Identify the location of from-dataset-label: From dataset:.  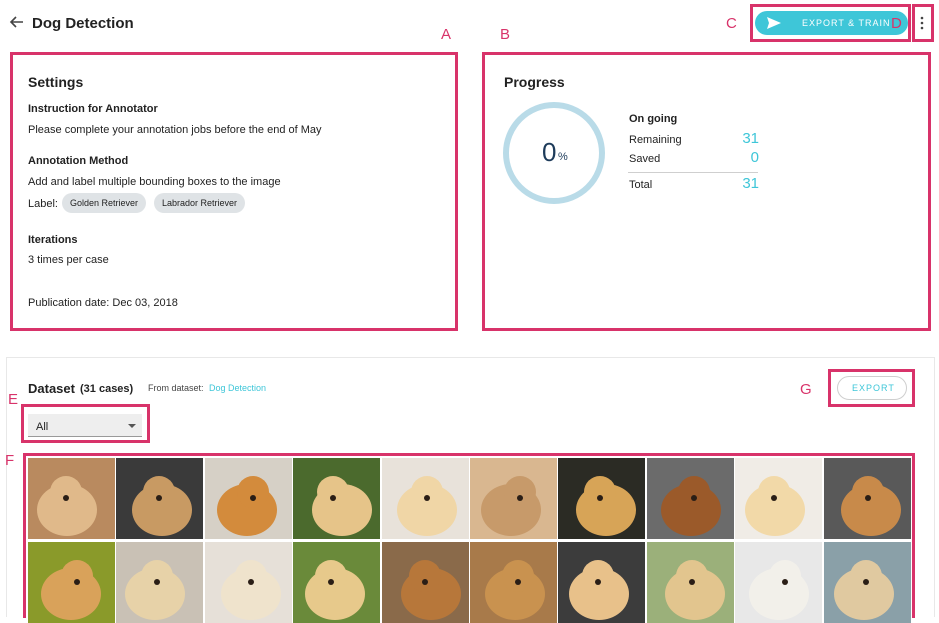
(176, 388).